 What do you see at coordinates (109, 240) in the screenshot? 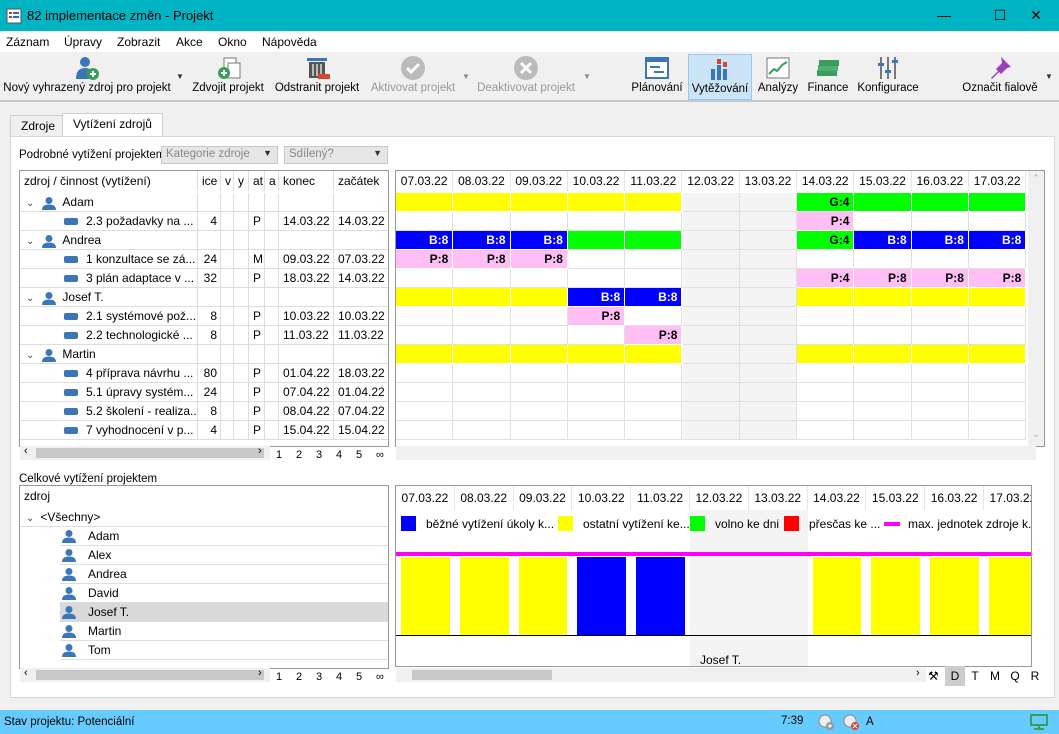
I see `resource-row: ⌄ Andrea` at bounding box center [109, 240].